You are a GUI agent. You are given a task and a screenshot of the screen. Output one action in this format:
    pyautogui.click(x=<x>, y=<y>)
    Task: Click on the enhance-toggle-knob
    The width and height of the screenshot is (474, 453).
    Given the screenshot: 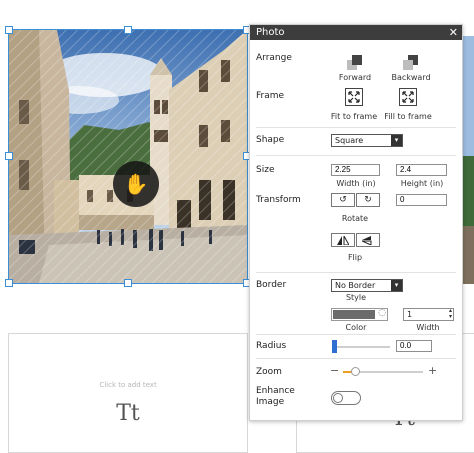 What is the action you would take?
    pyautogui.click(x=338, y=398)
    